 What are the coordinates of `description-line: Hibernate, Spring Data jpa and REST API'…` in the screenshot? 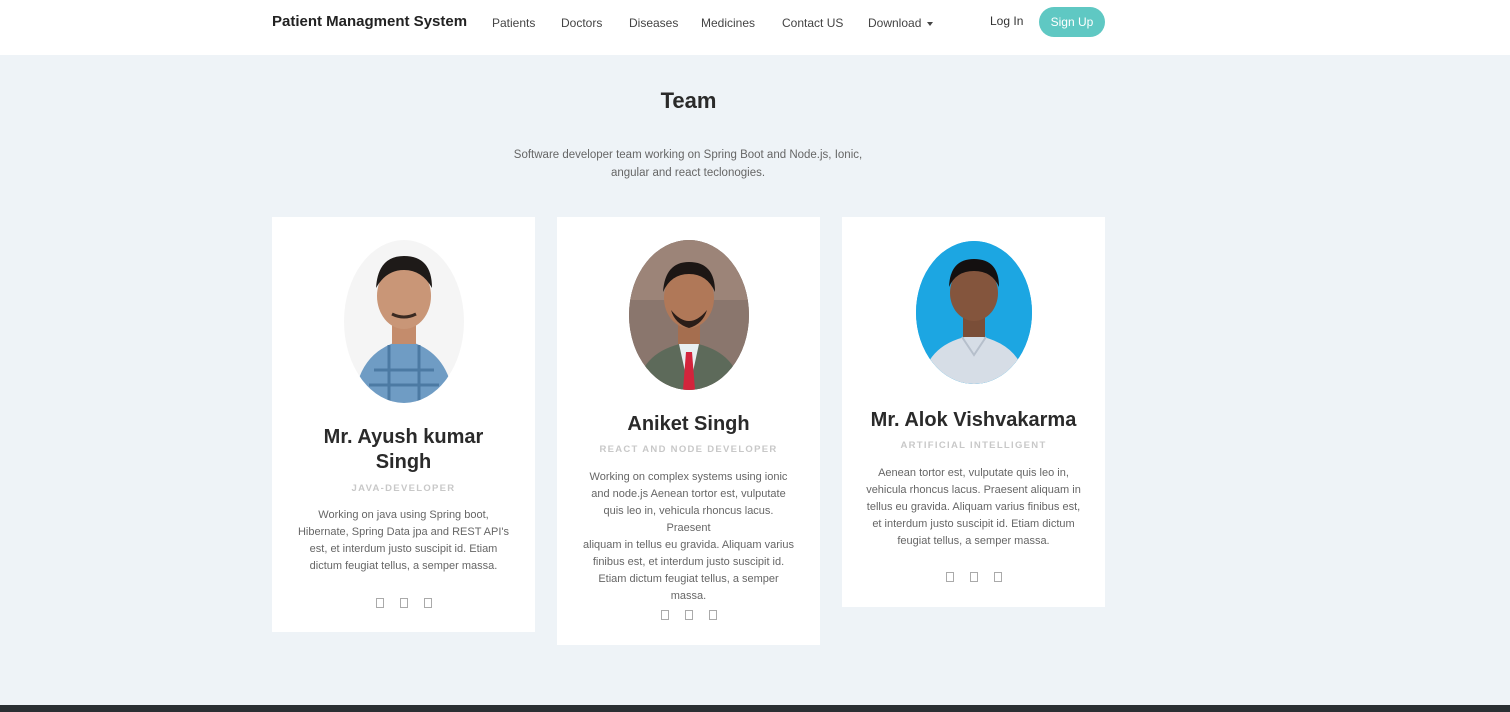 It's located at (403, 532).